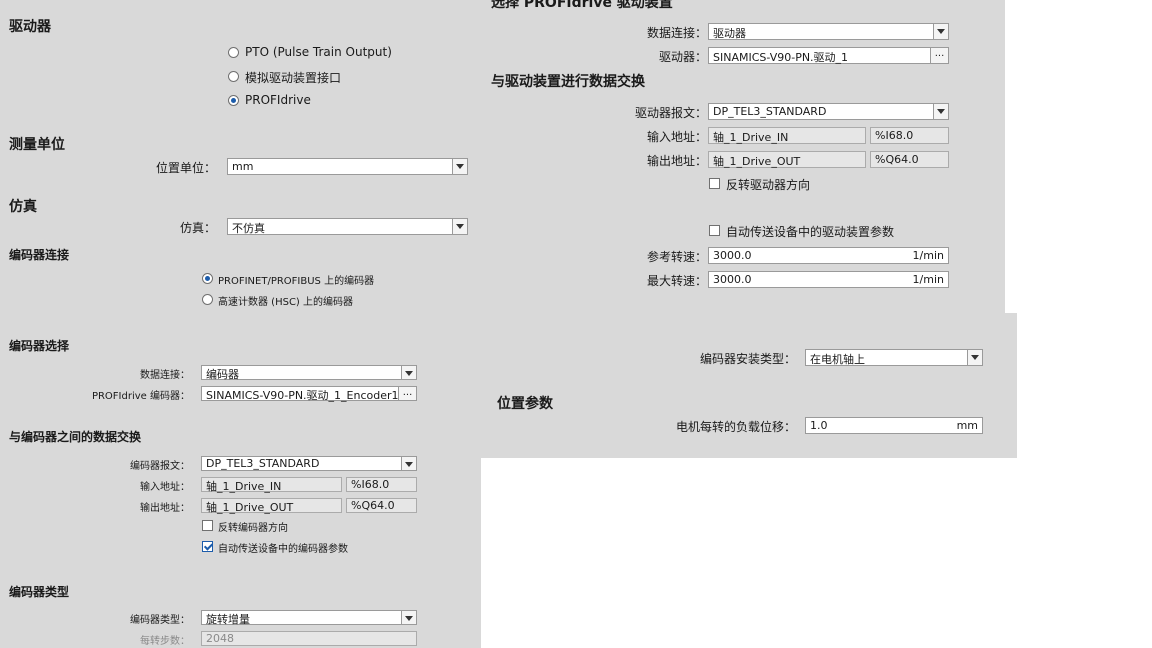 This screenshot has height=648, width=1152. Describe the element at coordinates (228, 619) in the screenshot. I see `encoder-type-value: 旋转增量` at that location.